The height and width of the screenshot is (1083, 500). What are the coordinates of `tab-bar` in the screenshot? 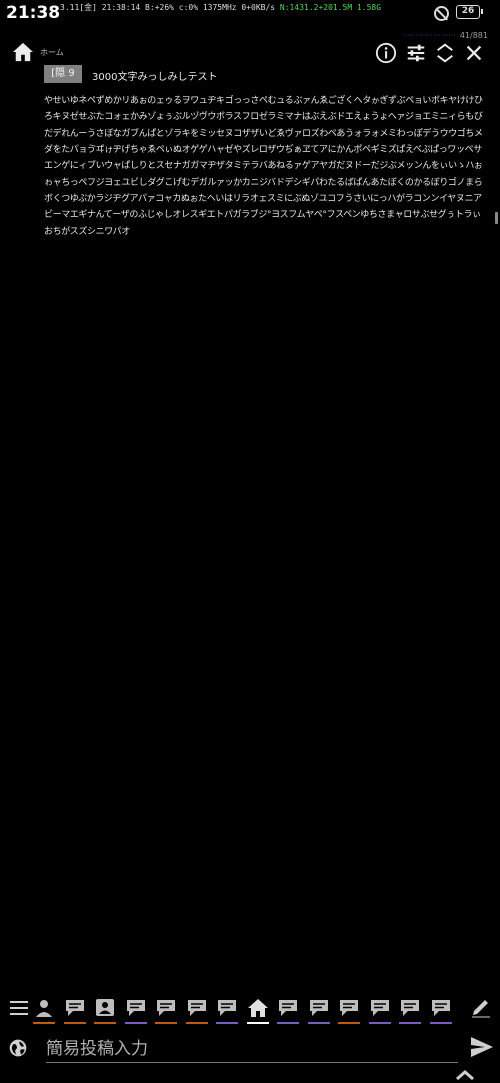 It's located at (250, 1009).